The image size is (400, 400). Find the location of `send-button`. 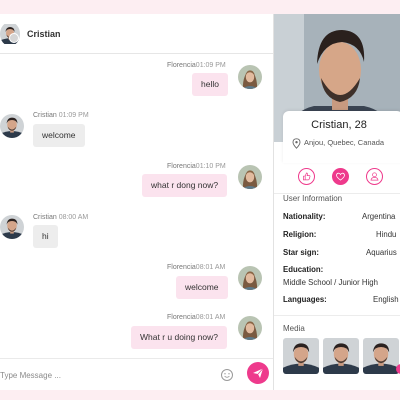

send-button is located at coordinates (258, 373).